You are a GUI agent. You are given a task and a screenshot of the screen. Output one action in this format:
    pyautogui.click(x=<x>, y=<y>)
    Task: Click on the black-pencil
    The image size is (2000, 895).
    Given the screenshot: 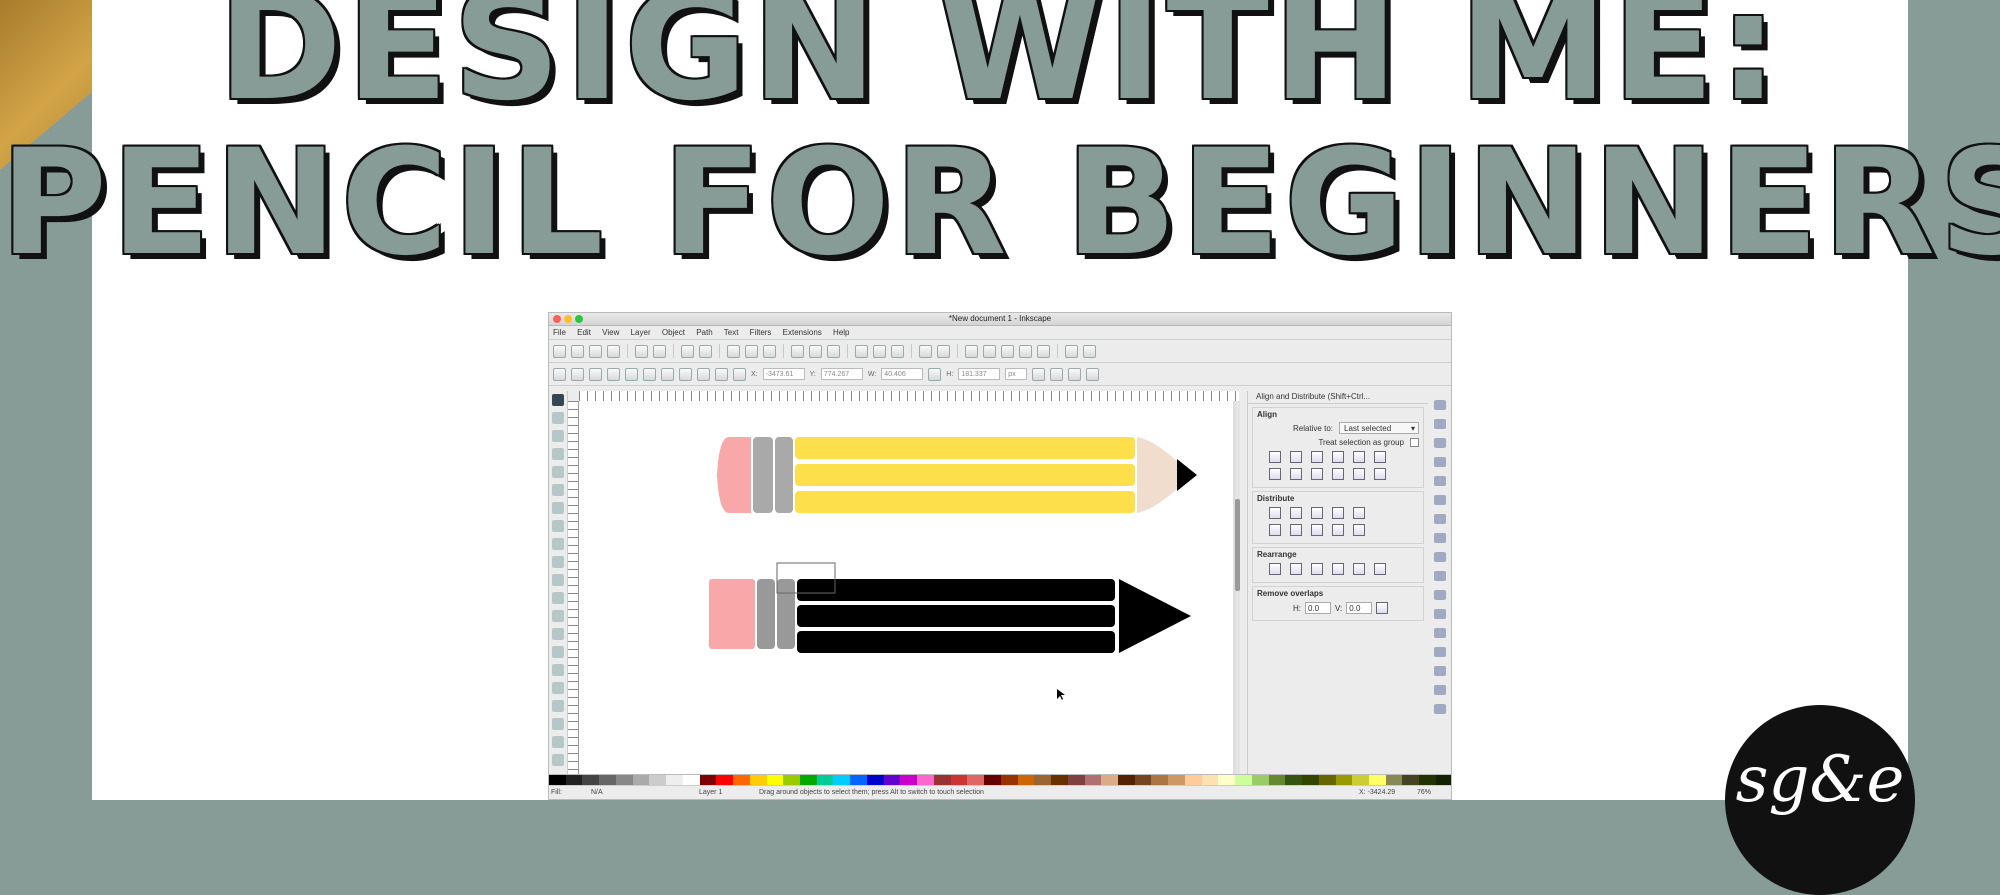 What is the action you would take?
    pyautogui.click(x=950, y=607)
    